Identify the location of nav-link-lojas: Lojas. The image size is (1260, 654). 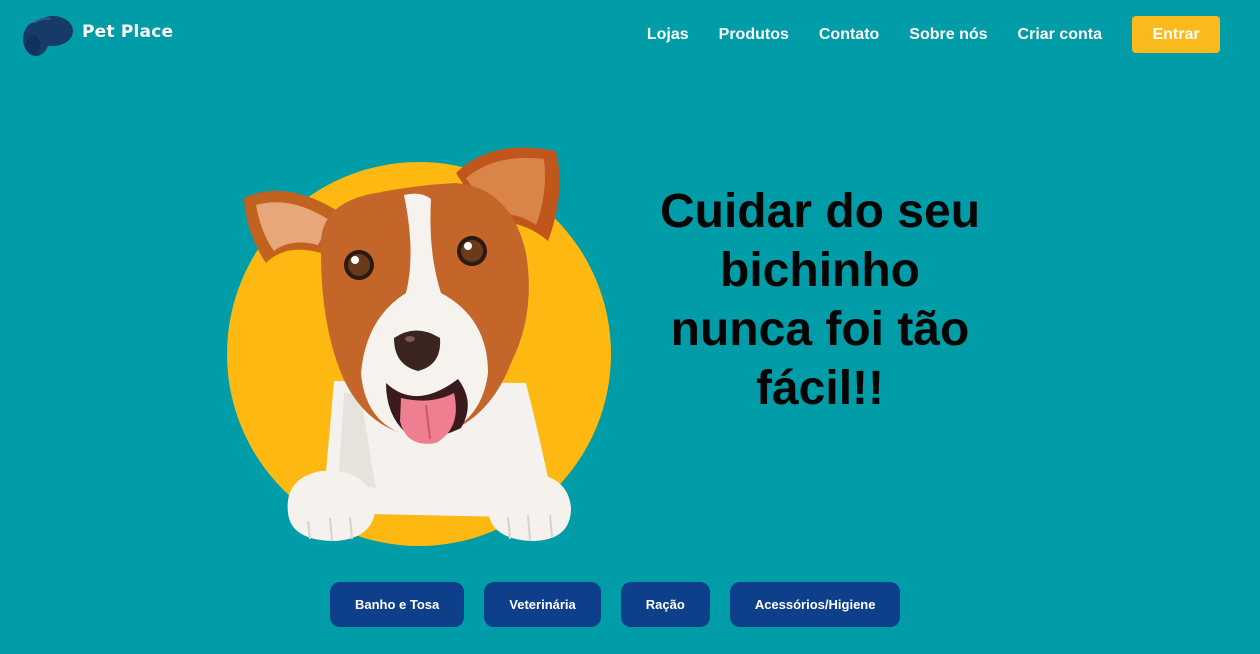
(668, 35).